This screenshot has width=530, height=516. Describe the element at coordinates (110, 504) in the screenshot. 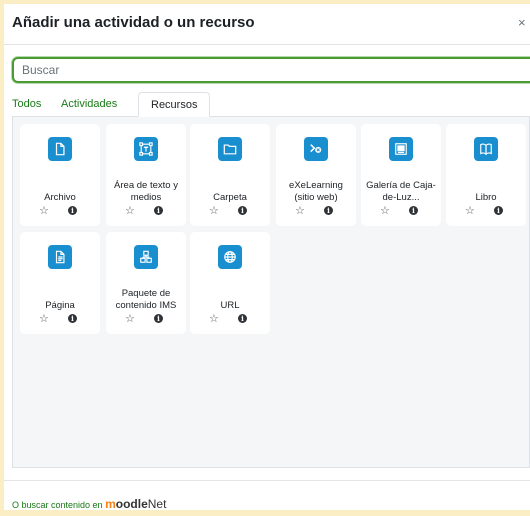

I see `moodle-logo-m: m` at that location.